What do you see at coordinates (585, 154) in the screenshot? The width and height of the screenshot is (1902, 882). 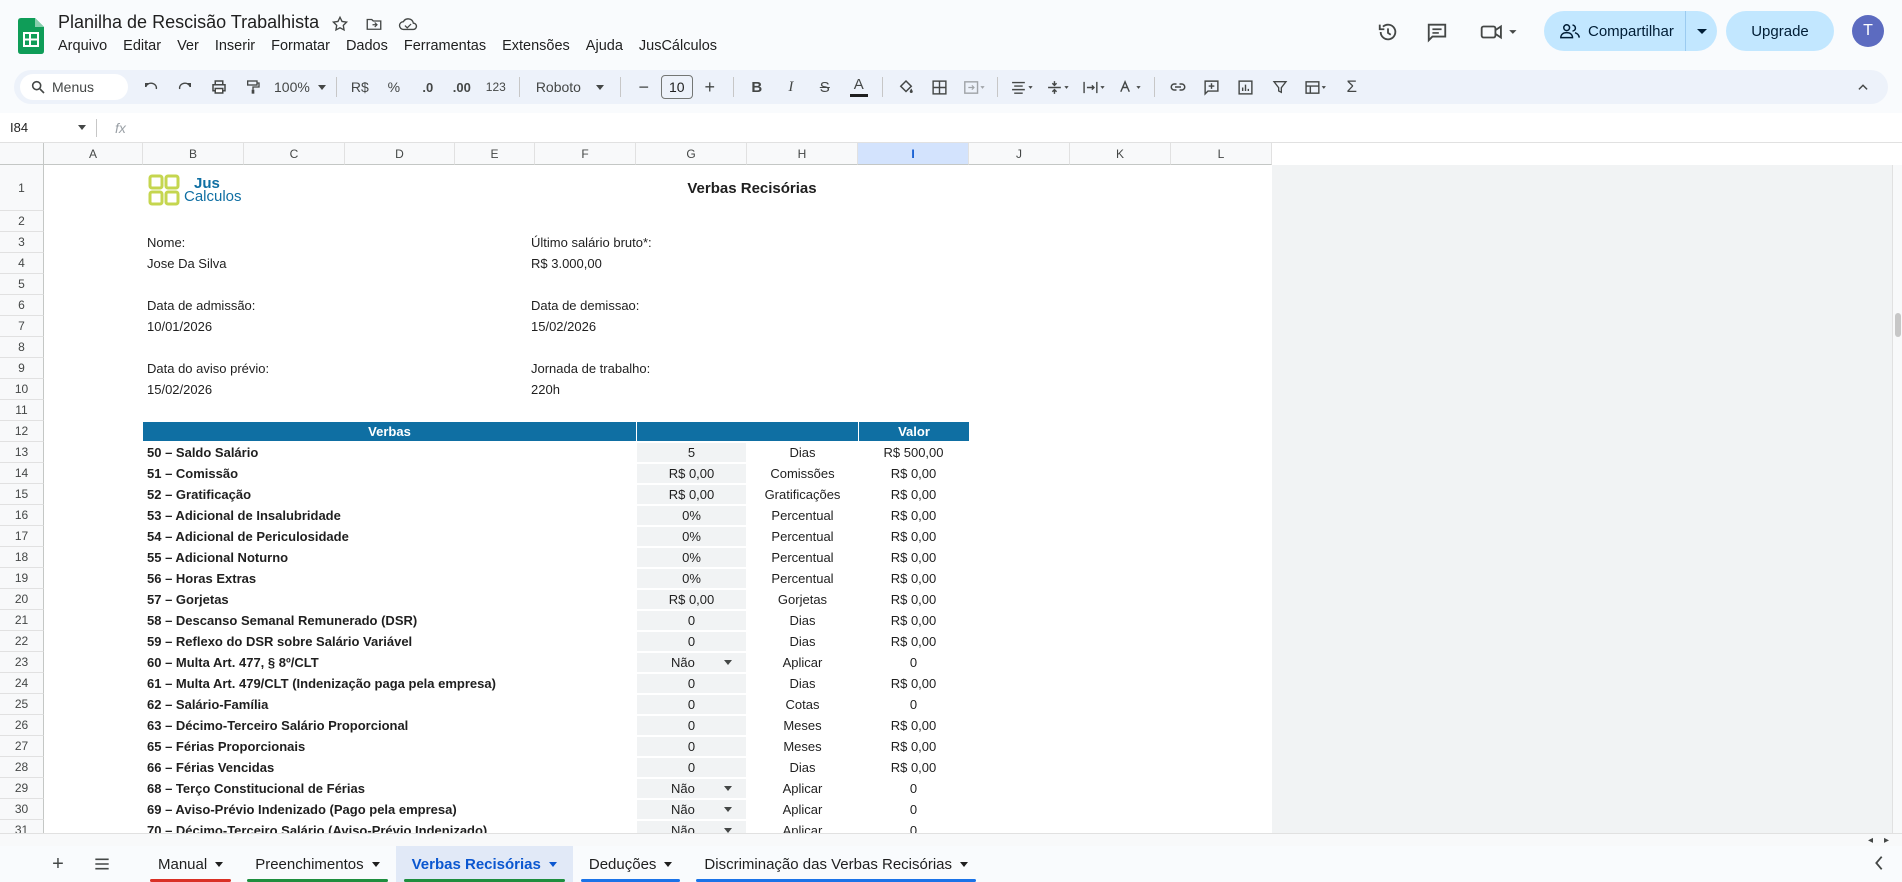 I see `column-header-f: F` at bounding box center [585, 154].